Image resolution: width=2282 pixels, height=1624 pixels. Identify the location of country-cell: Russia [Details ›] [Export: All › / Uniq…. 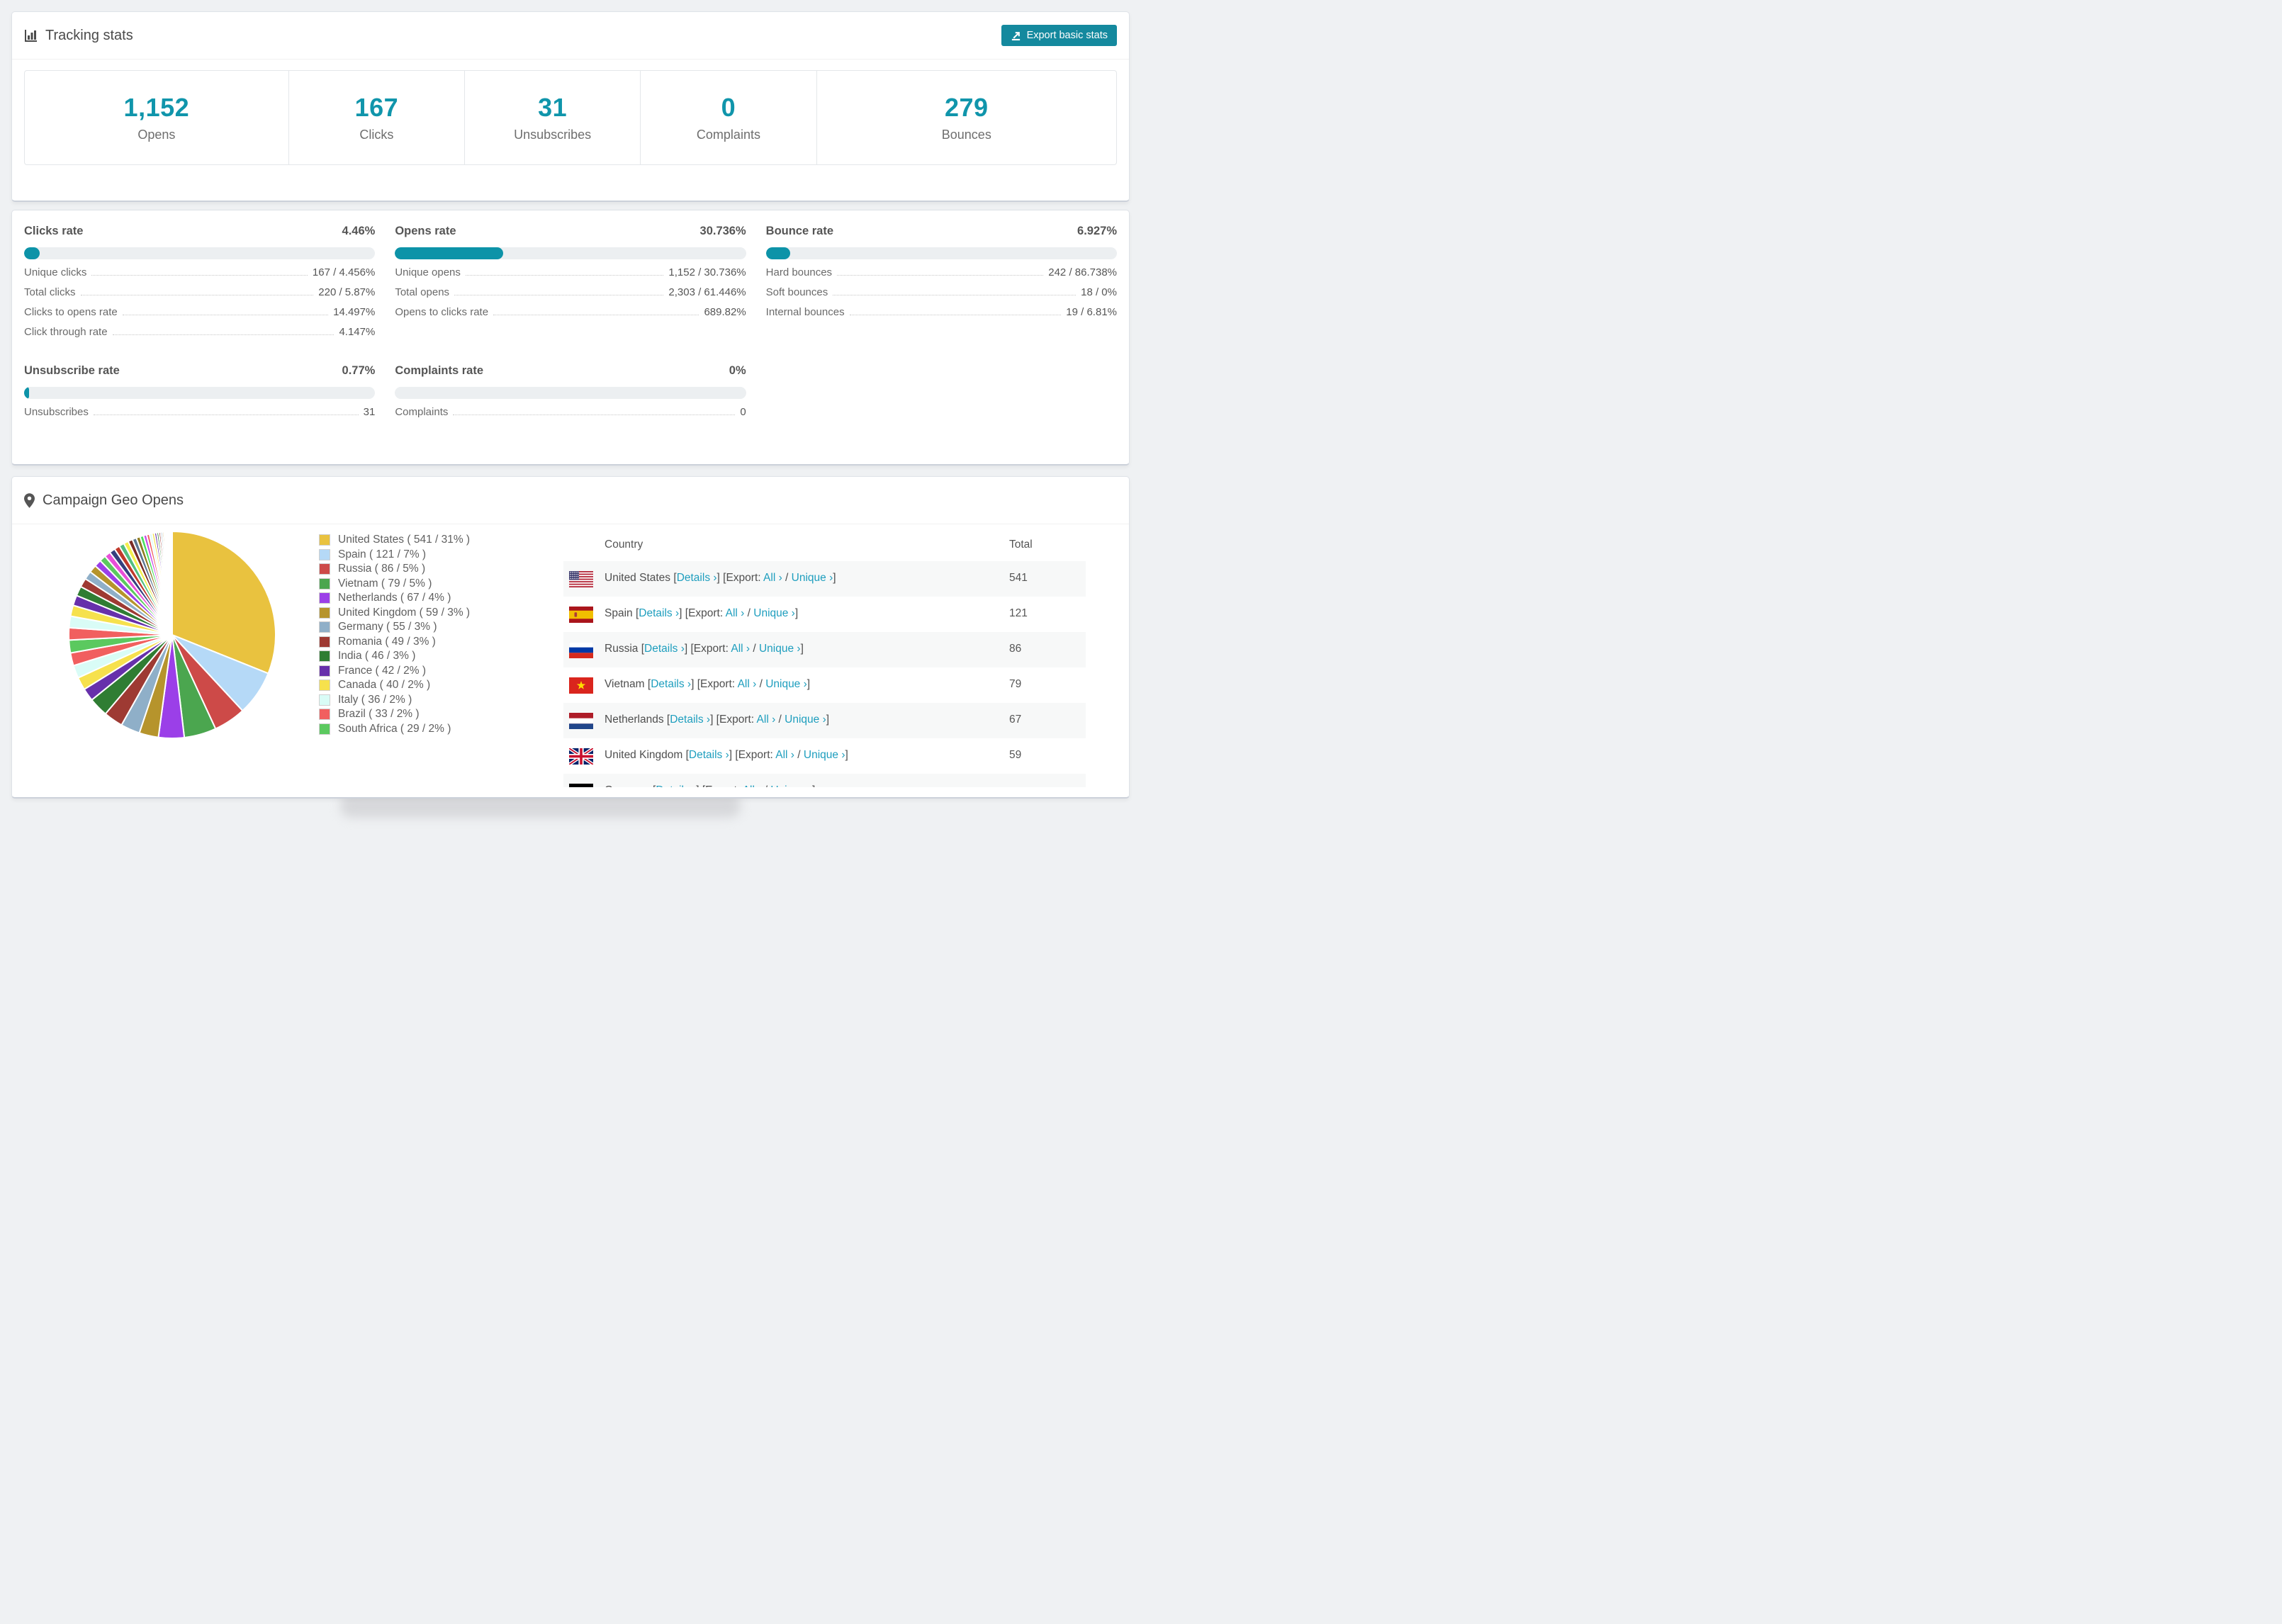
(704, 649).